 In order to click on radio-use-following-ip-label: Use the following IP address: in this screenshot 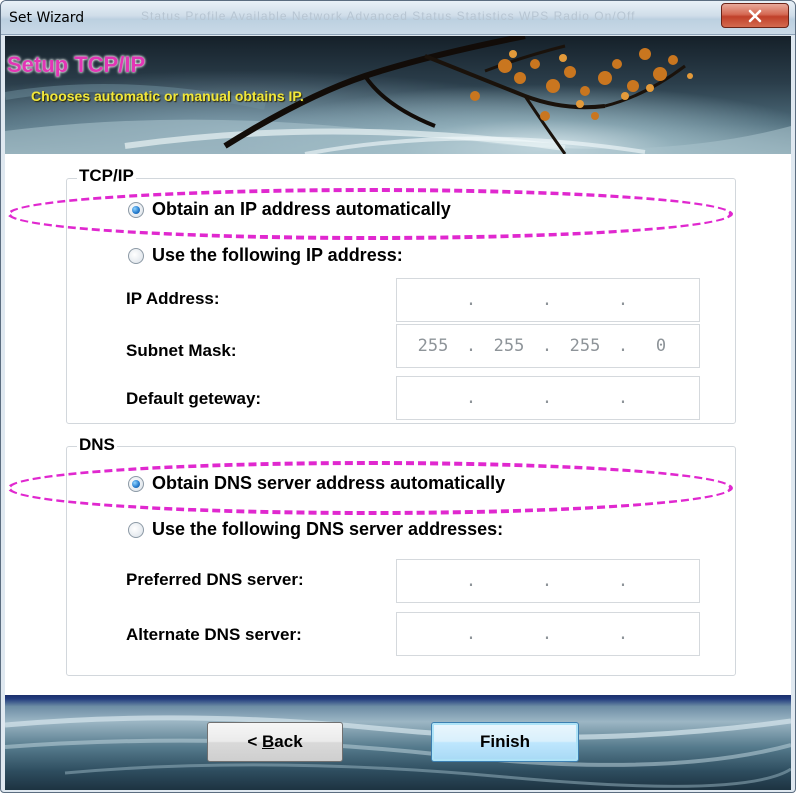, I will do `click(277, 255)`.